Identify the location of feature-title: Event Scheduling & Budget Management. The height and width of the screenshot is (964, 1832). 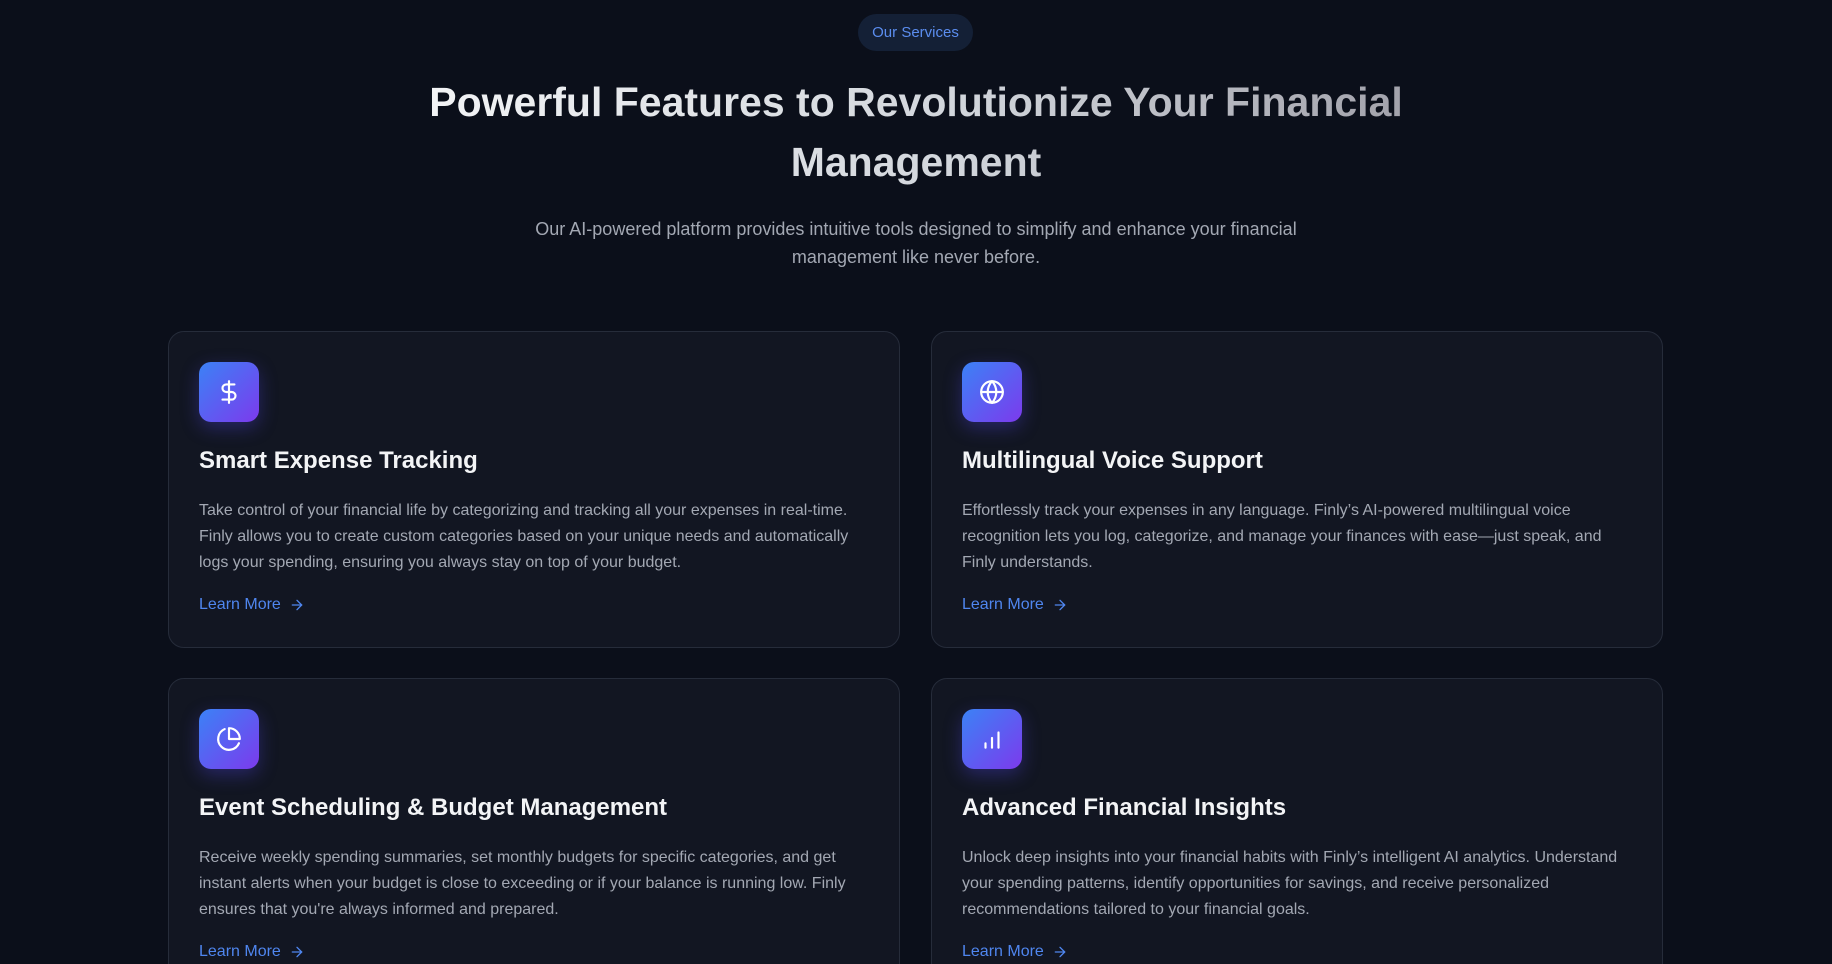
(433, 807).